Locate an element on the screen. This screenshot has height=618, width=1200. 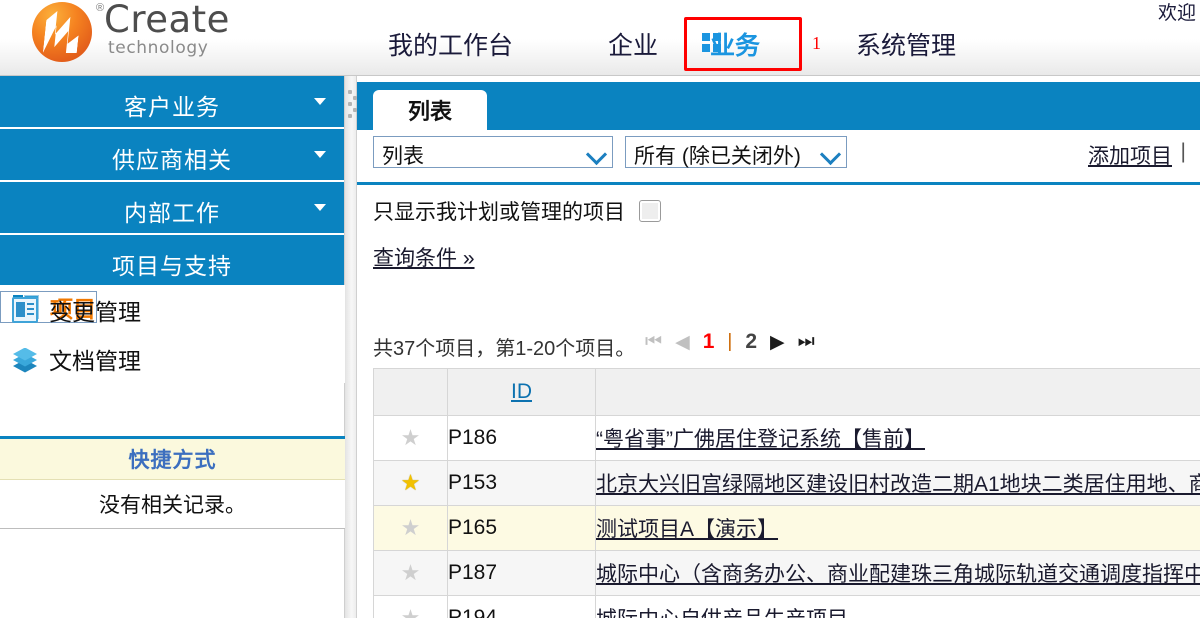
tab-list: 列表 is located at coordinates (430, 110).